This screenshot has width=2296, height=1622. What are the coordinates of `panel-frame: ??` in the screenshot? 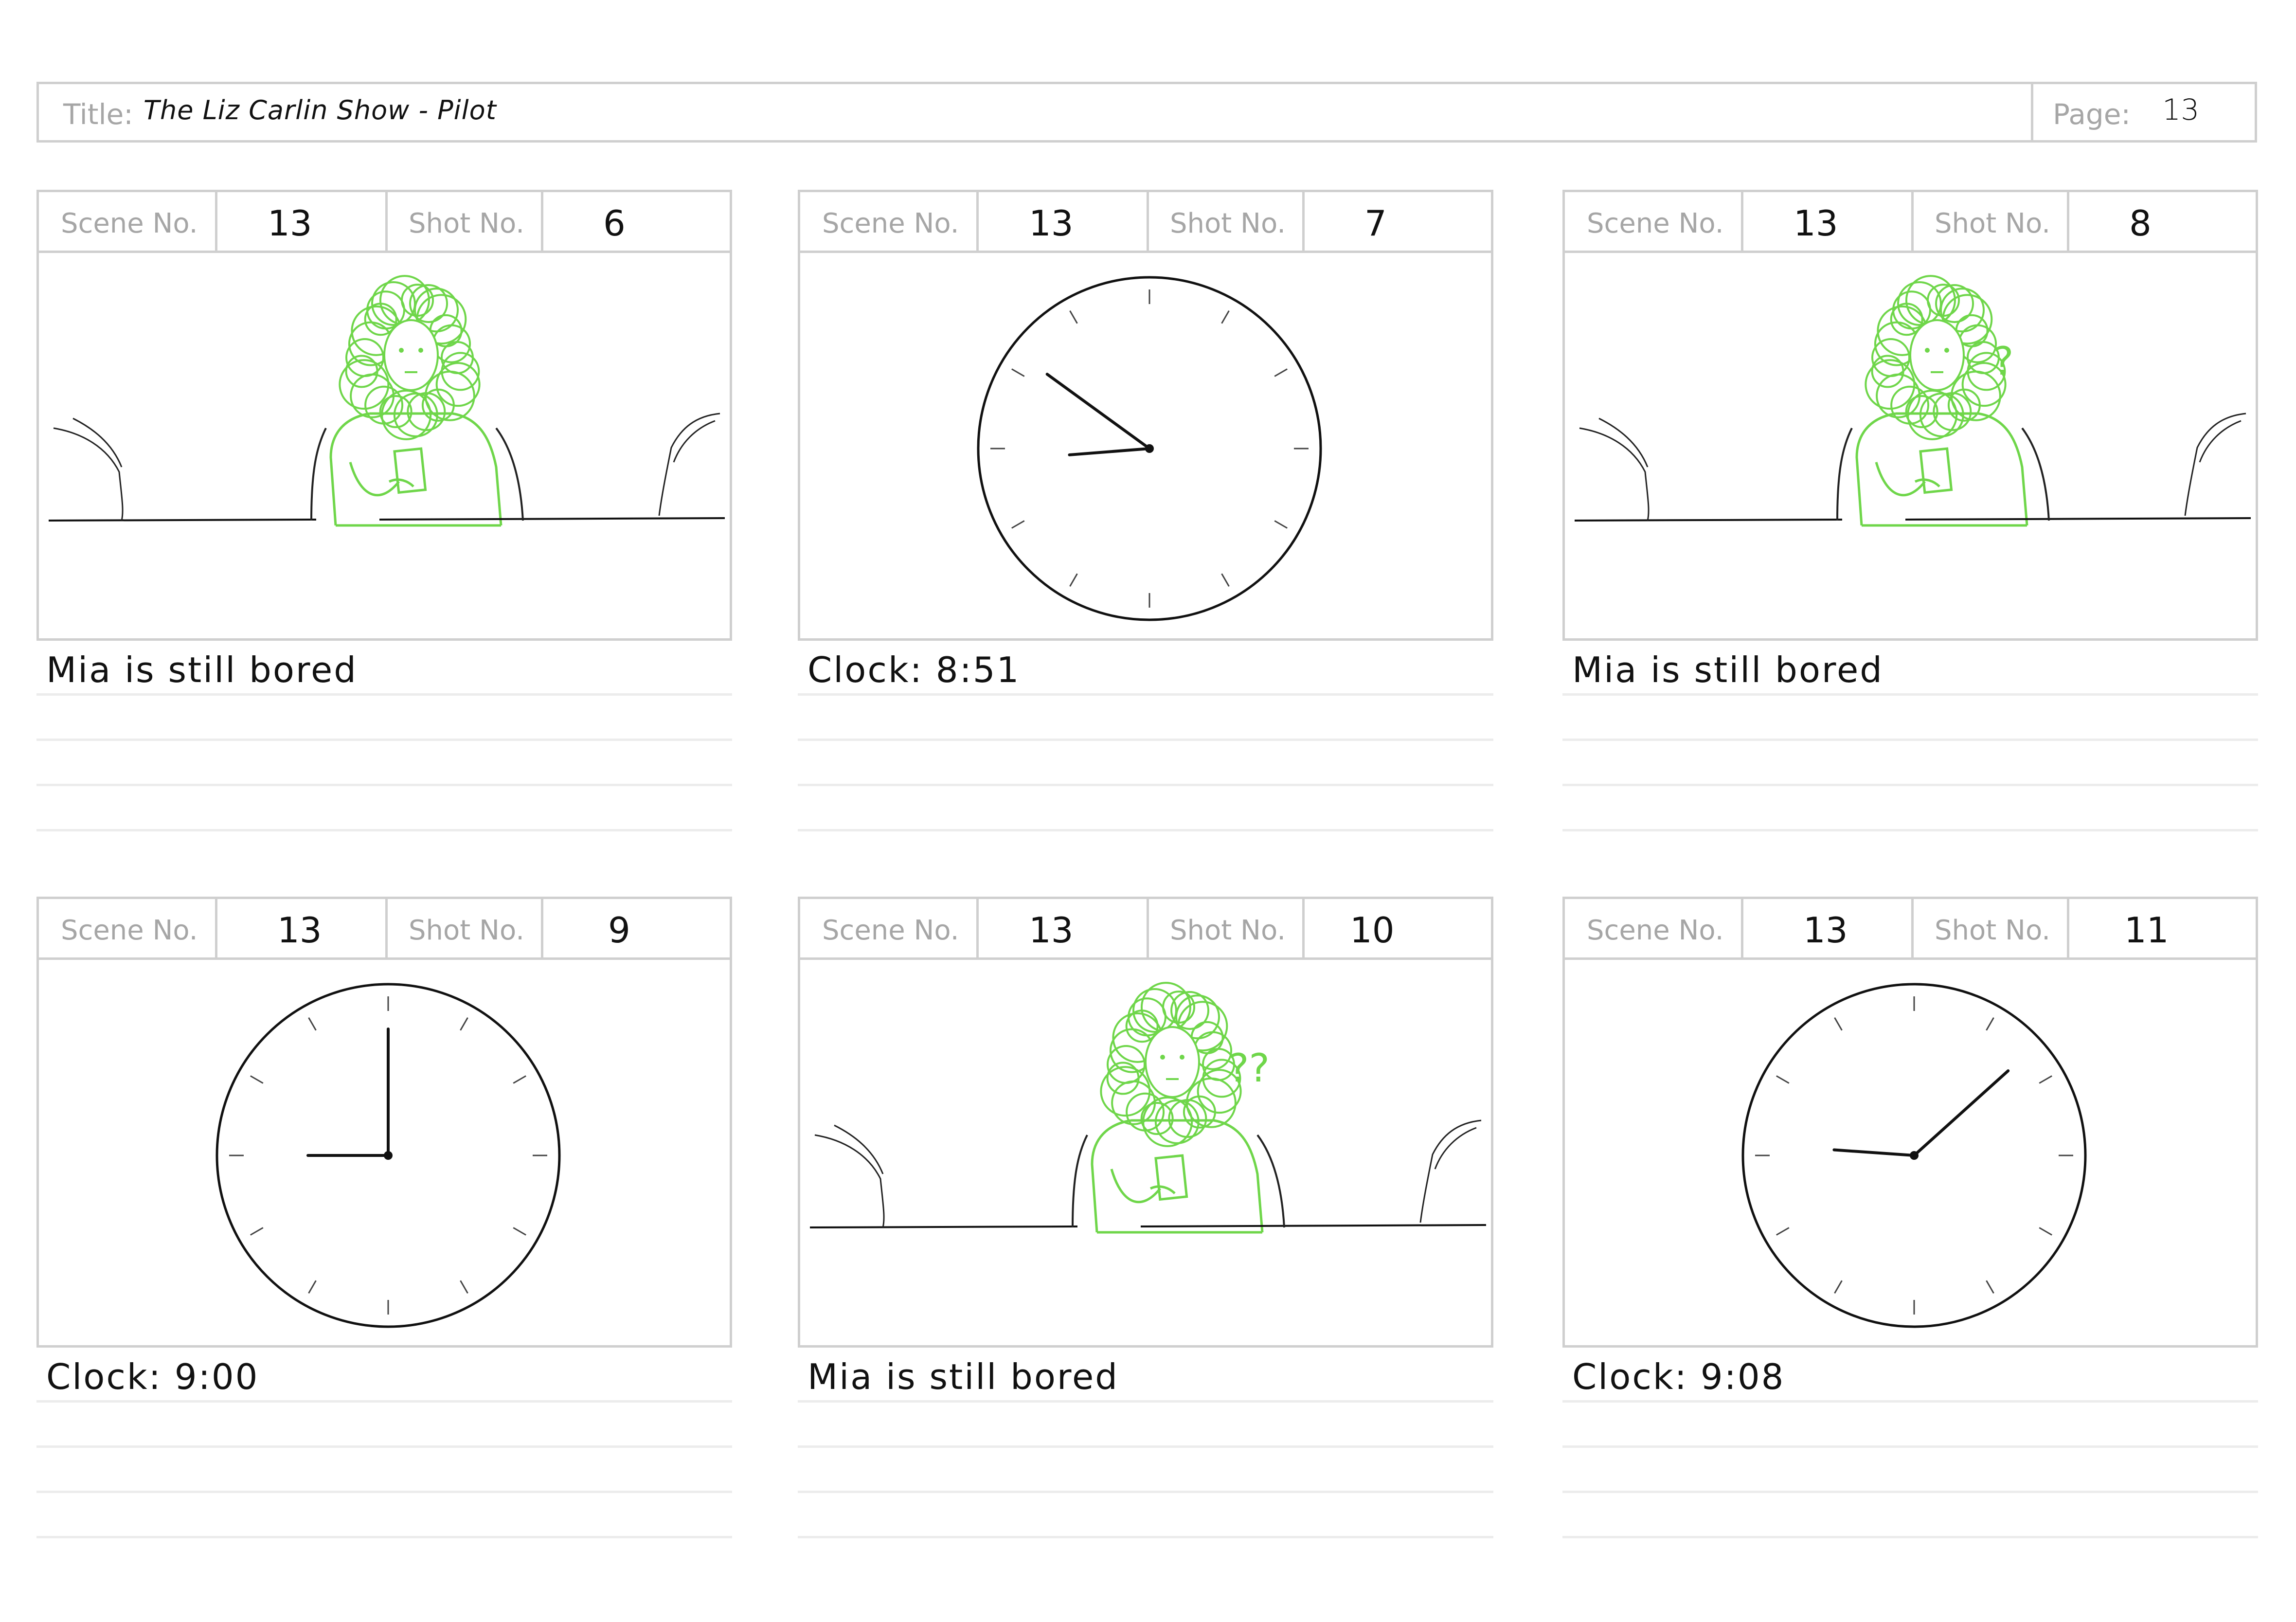 It's located at (1145, 1152).